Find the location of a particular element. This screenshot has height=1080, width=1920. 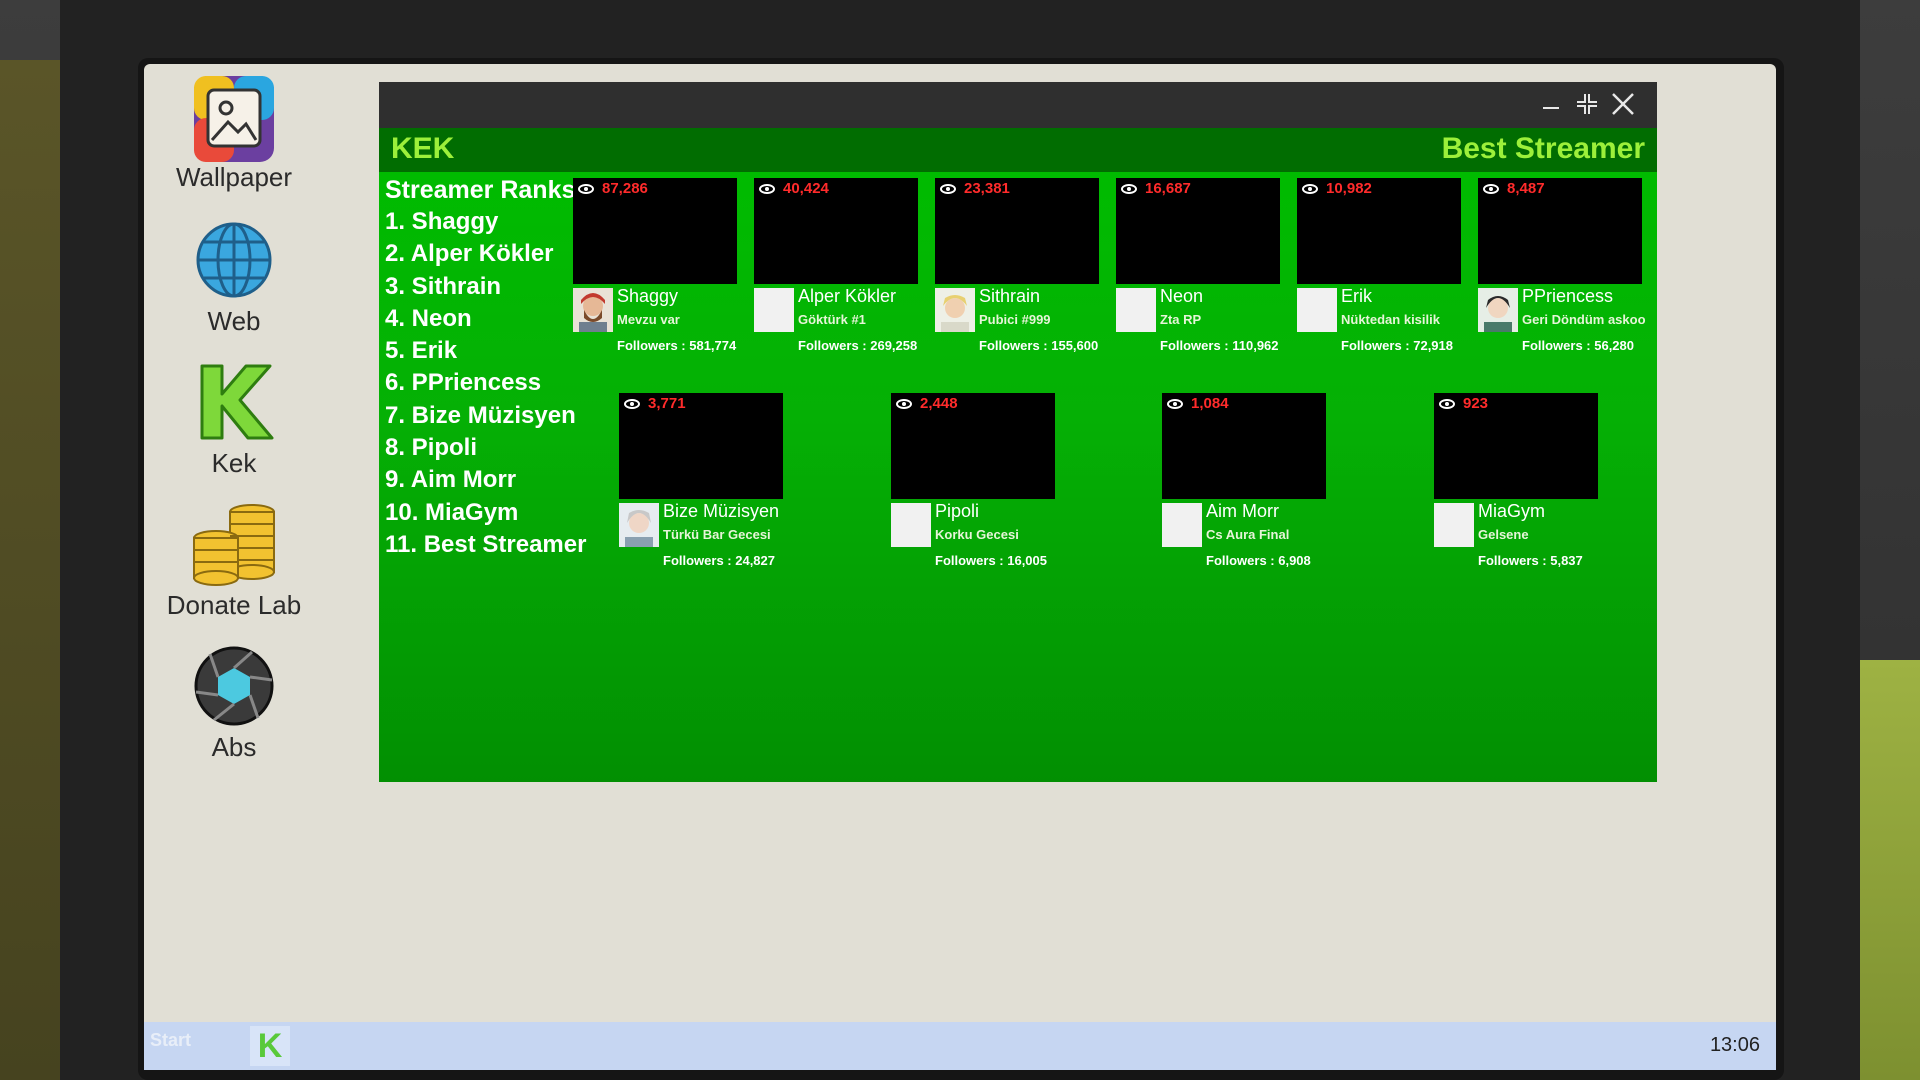

minimize-button is located at coordinates (1551, 104).